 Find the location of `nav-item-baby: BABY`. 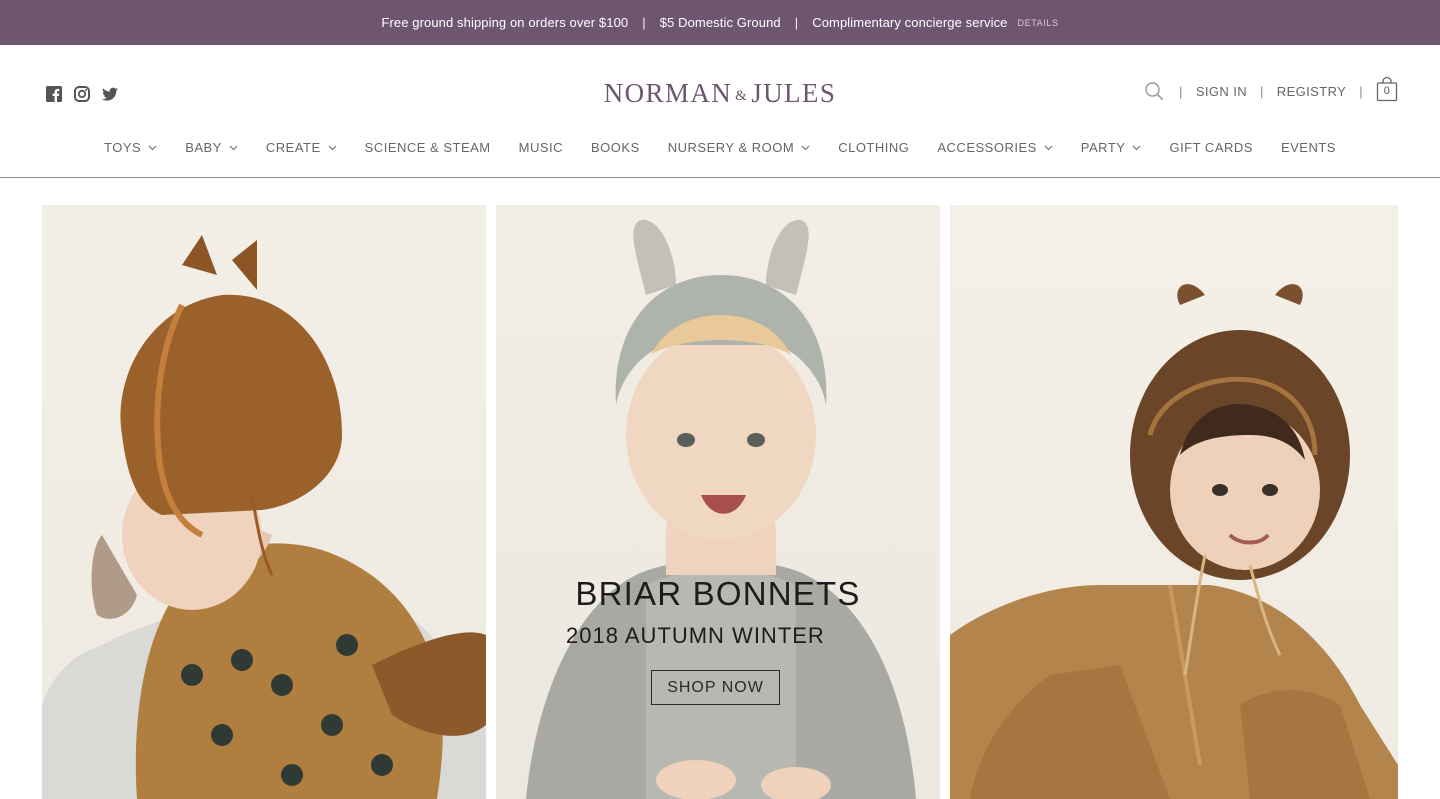

nav-item-baby: BABY is located at coordinates (211, 147).